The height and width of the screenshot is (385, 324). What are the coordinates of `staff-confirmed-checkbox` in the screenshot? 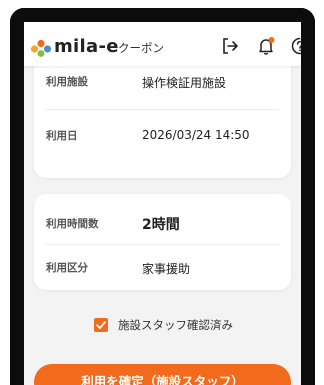 It's located at (101, 325).